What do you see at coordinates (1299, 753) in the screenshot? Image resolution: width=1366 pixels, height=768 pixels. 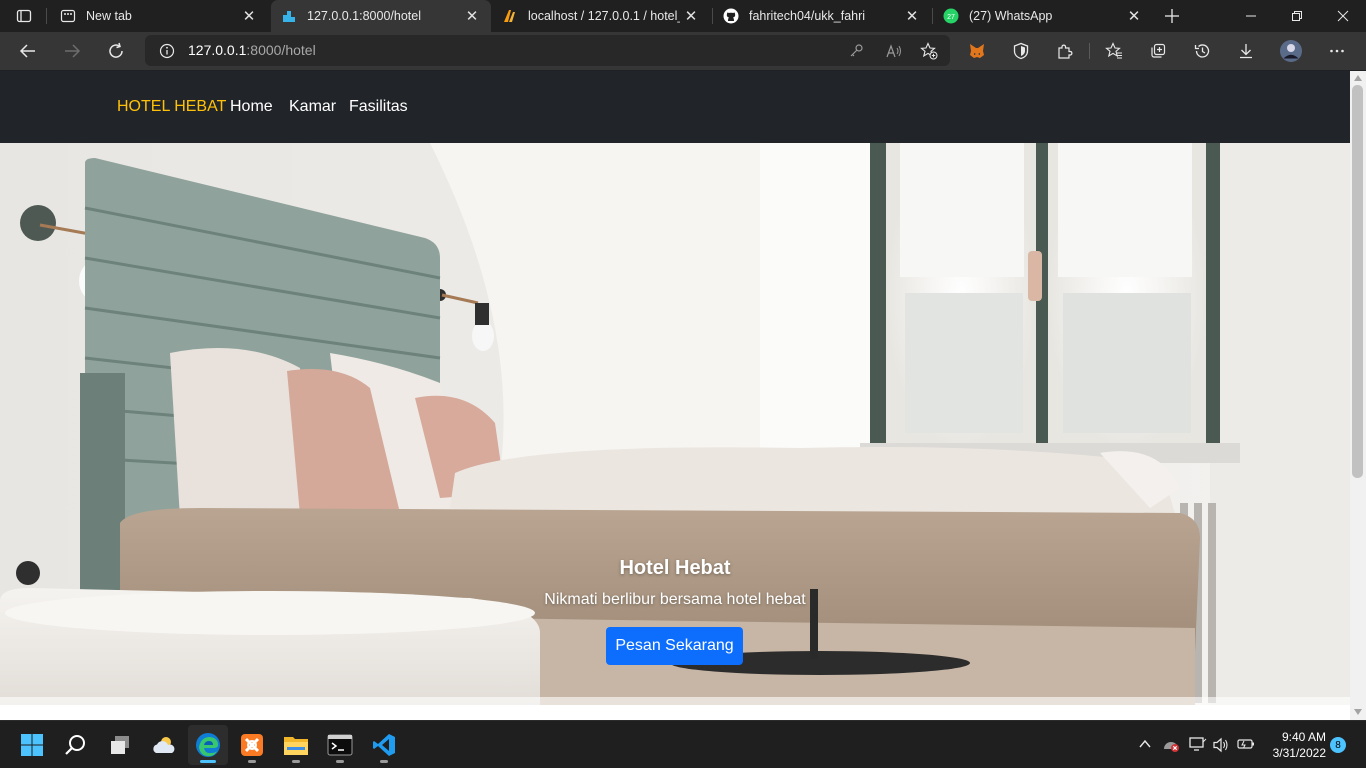 I see `clock-date: 3/31/2022` at bounding box center [1299, 753].